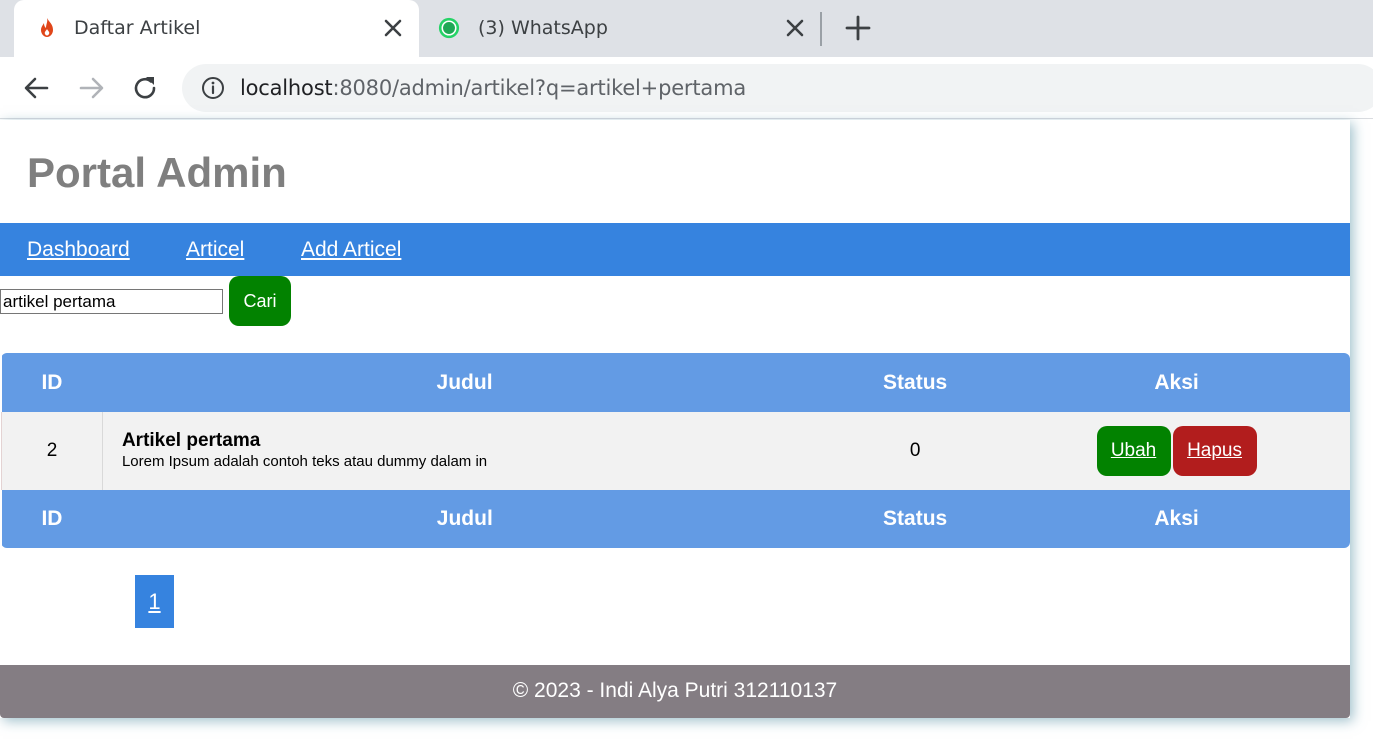 The width and height of the screenshot is (1373, 747). Describe the element at coordinates (449, 28) in the screenshot. I see `whatsapp-icon` at that location.